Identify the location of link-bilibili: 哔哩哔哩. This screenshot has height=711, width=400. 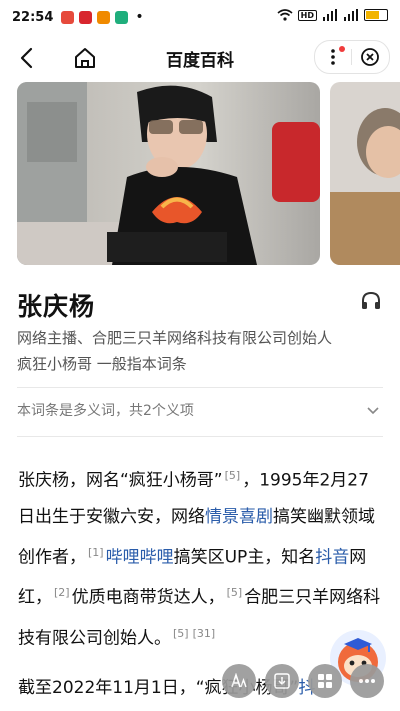
(140, 557).